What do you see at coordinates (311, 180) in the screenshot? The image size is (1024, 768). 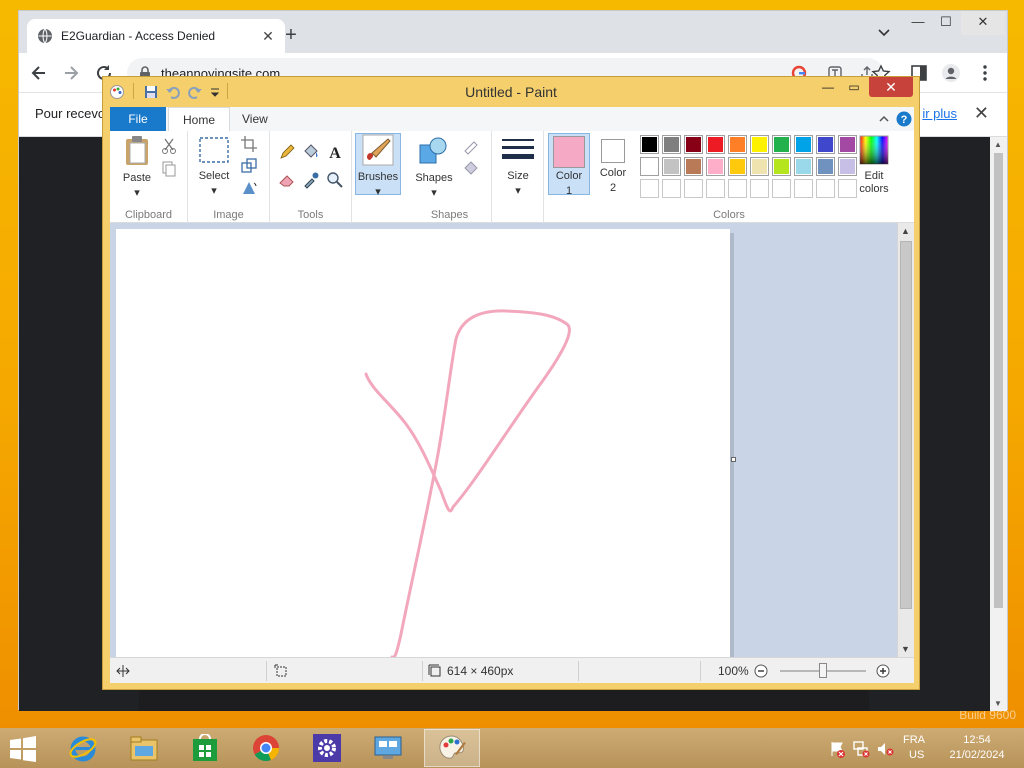 I see `color-picker-icon` at bounding box center [311, 180].